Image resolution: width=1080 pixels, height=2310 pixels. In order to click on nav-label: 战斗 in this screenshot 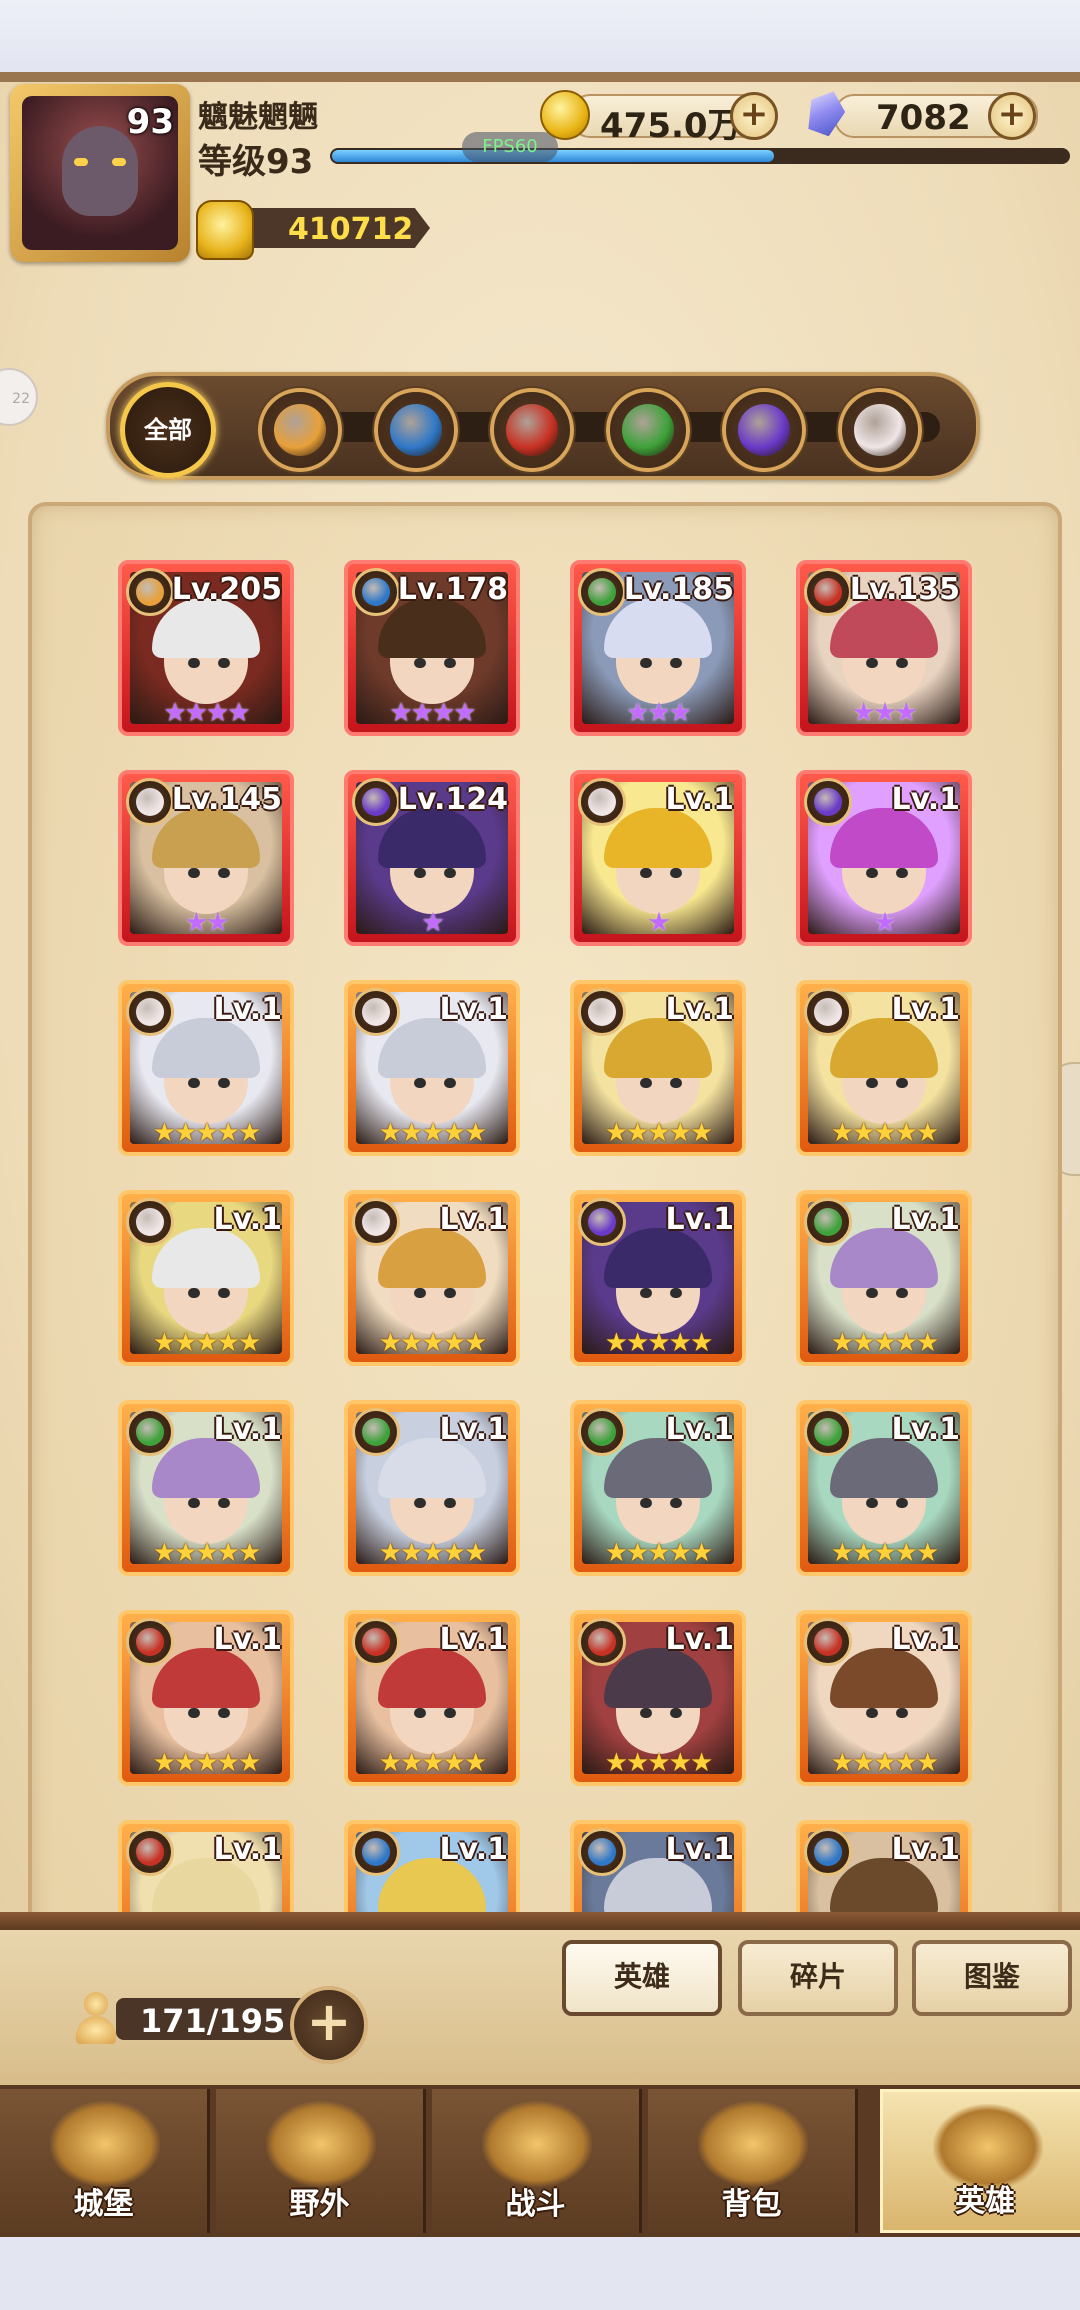, I will do `click(535, 2204)`.